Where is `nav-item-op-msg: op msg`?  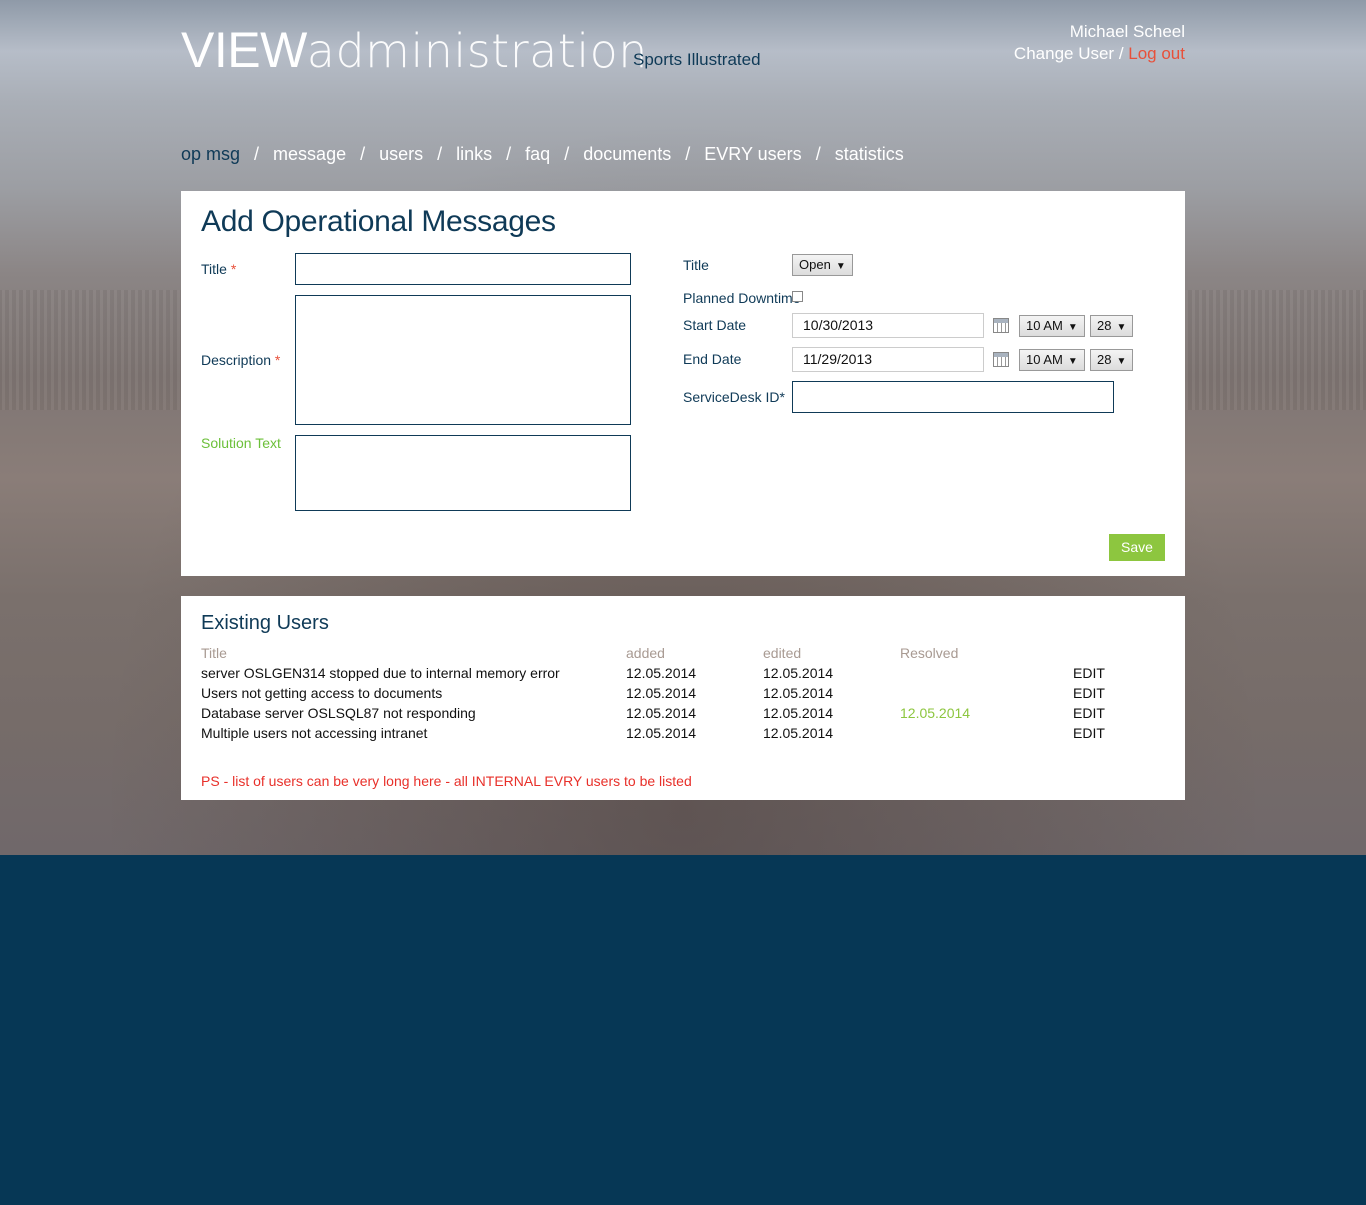 nav-item-op-msg: op msg is located at coordinates (210, 154).